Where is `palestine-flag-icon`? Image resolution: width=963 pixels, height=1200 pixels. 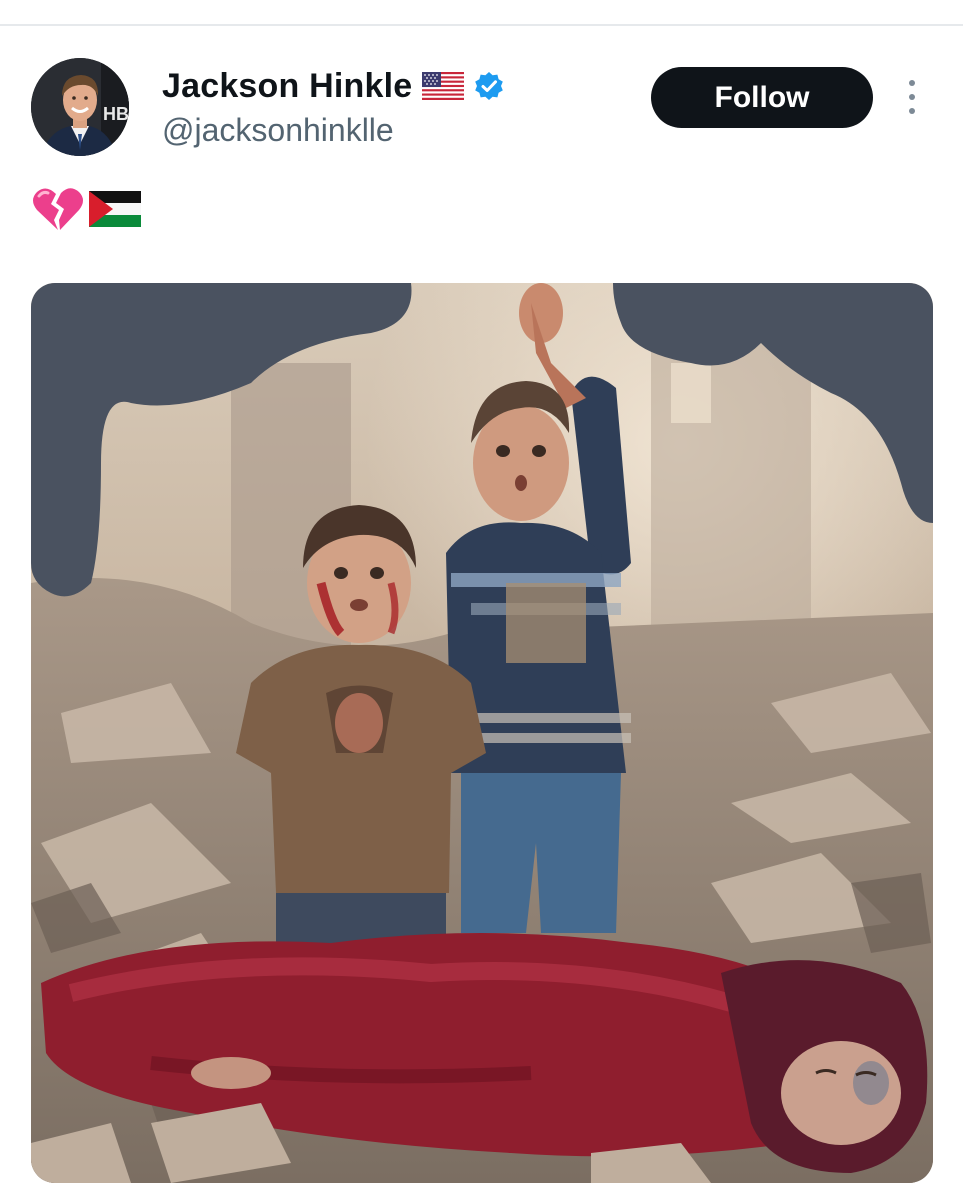
palestine-flag-icon is located at coordinates (115, 209).